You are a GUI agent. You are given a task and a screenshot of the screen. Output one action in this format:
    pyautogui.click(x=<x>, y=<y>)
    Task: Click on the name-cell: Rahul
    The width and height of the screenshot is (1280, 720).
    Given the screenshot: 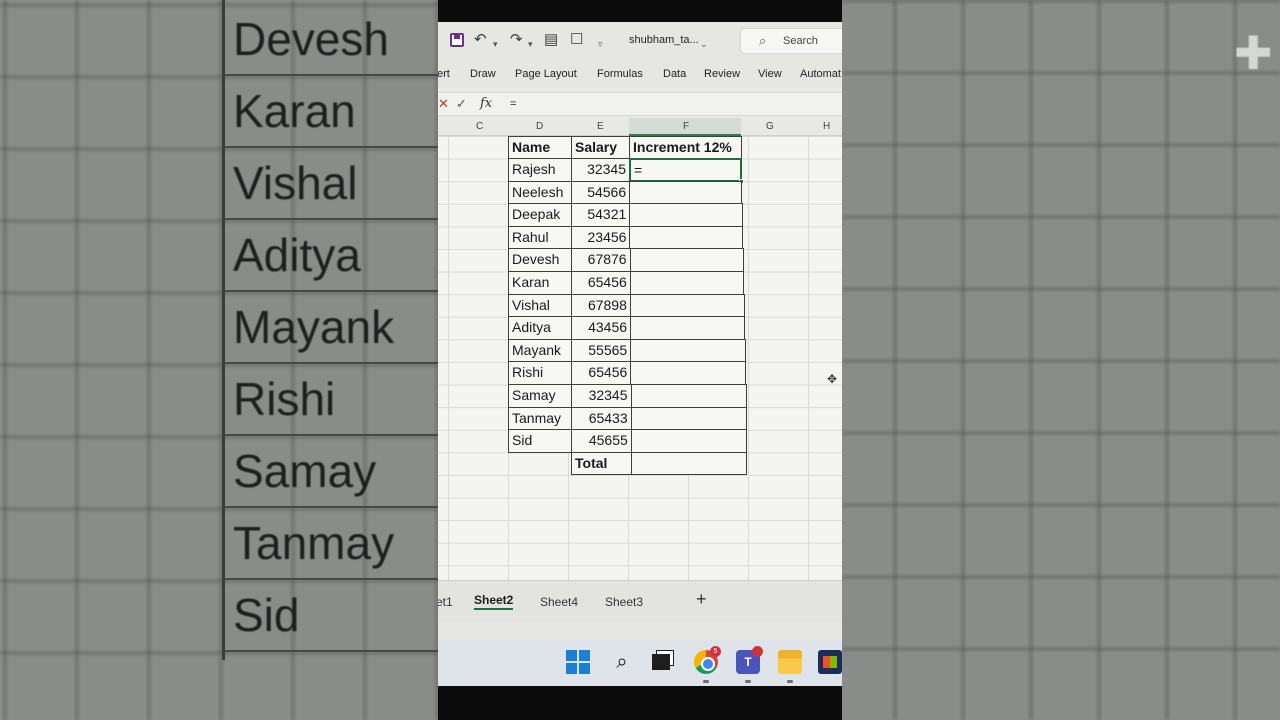 What is the action you would take?
    pyautogui.click(x=540, y=237)
    